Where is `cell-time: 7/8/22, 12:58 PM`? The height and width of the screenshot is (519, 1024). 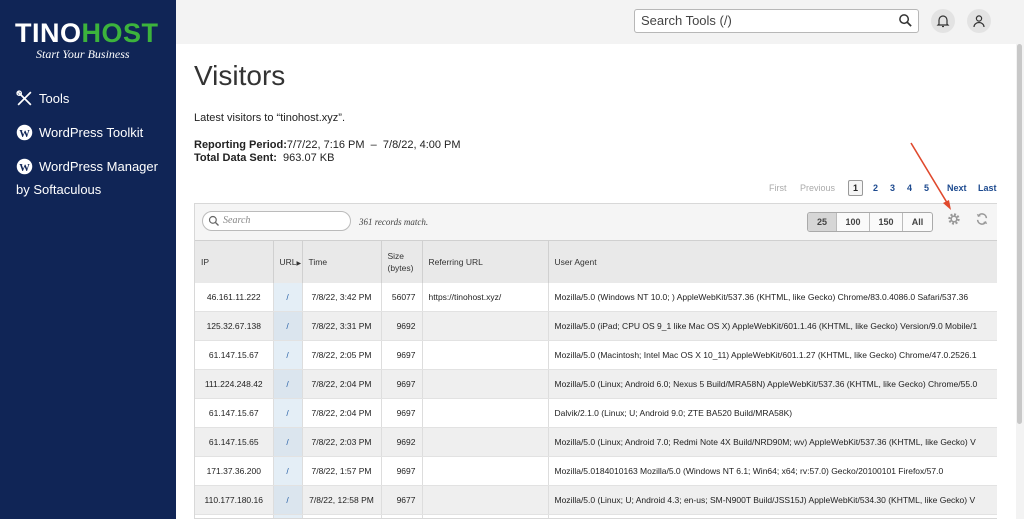
cell-time: 7/8/22, 12:58 PM is located at coordinates (342, 500).